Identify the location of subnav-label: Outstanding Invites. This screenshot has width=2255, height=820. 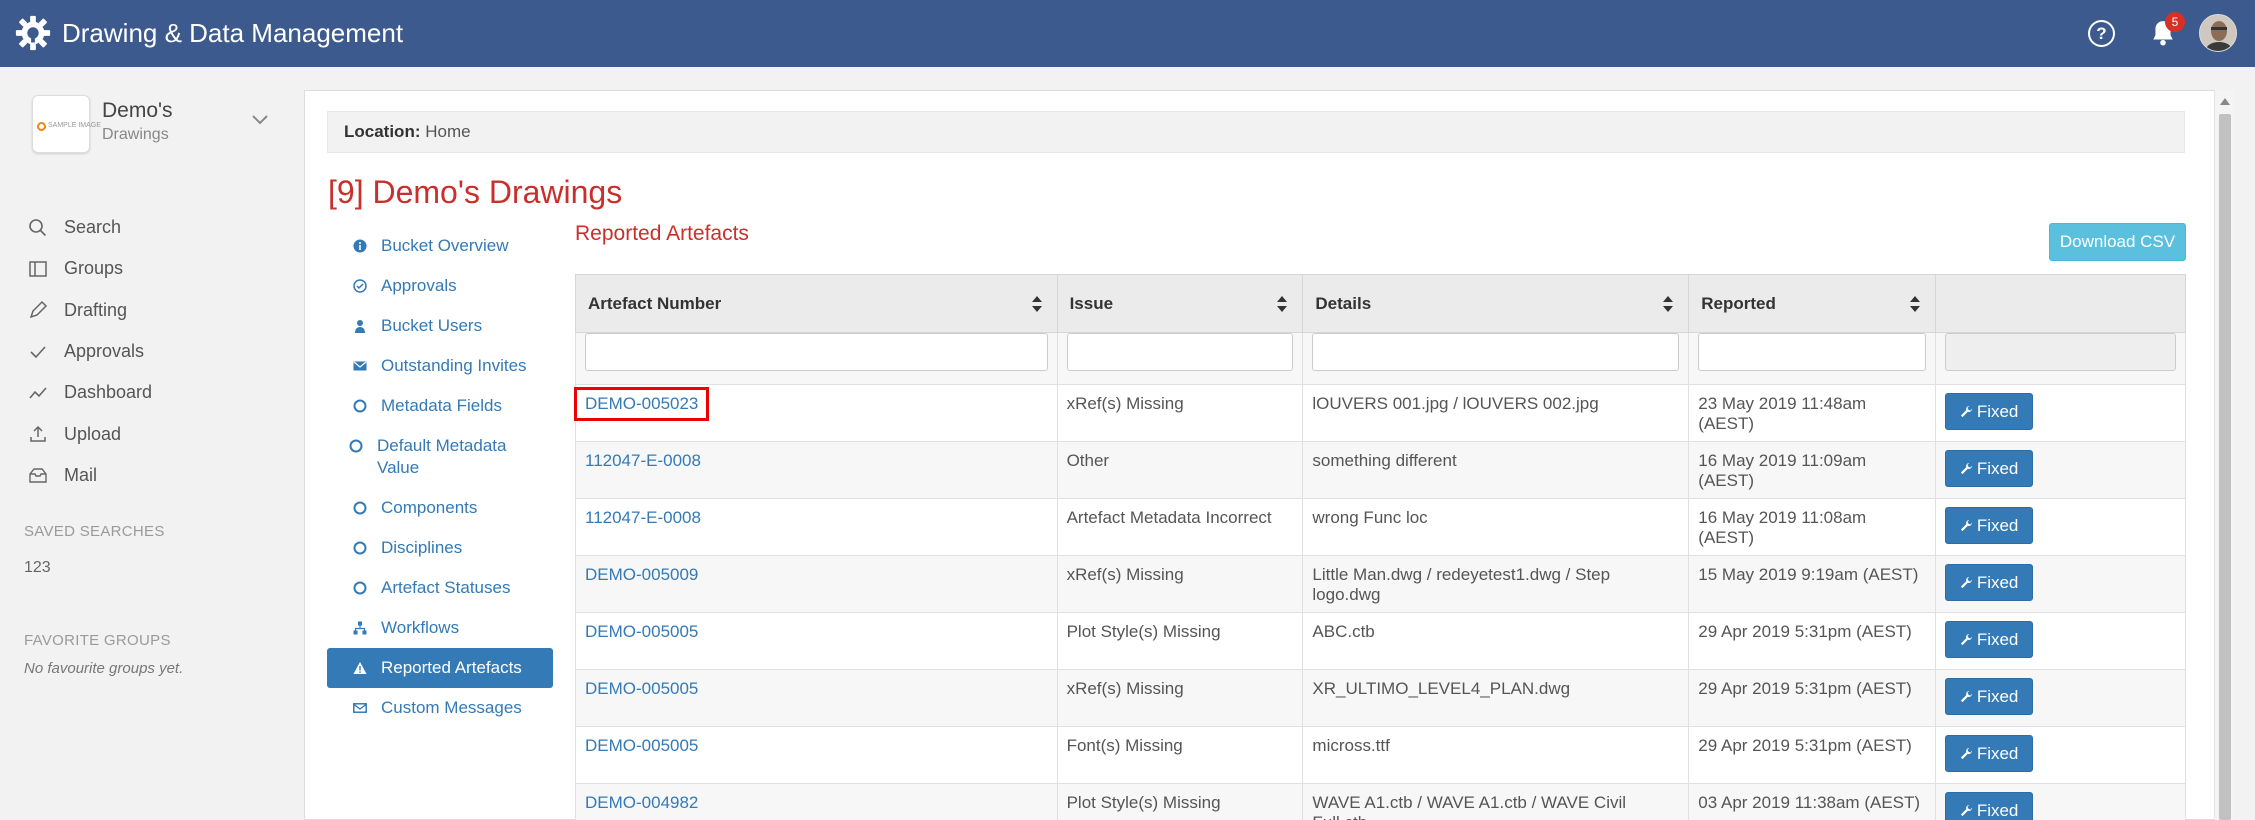
(454, 365).